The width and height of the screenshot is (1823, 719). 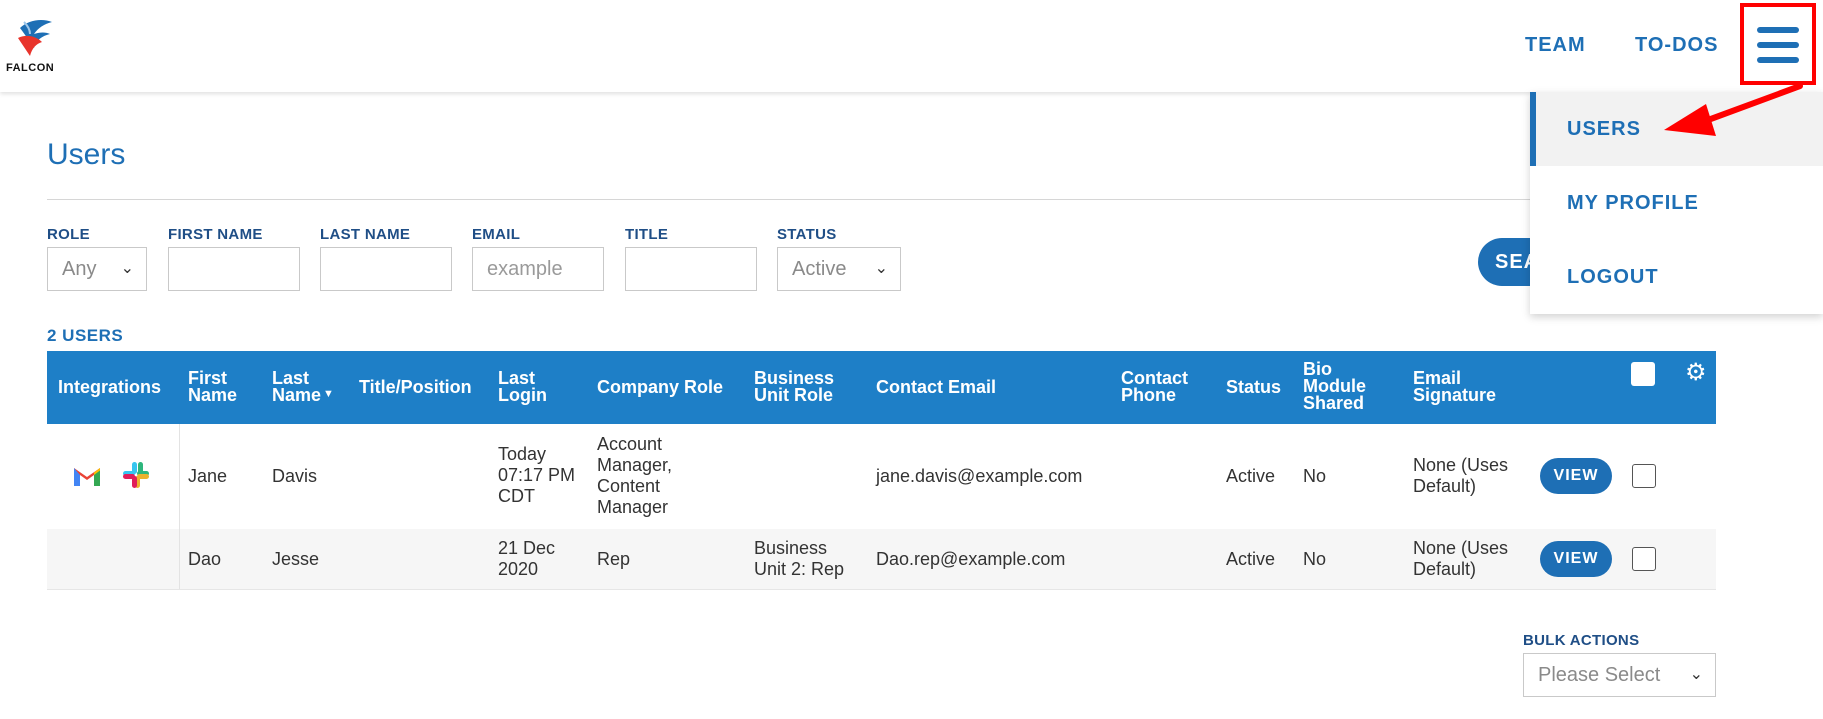 I want to click on nav-team: TEAM, so click(x=1555, y=45).